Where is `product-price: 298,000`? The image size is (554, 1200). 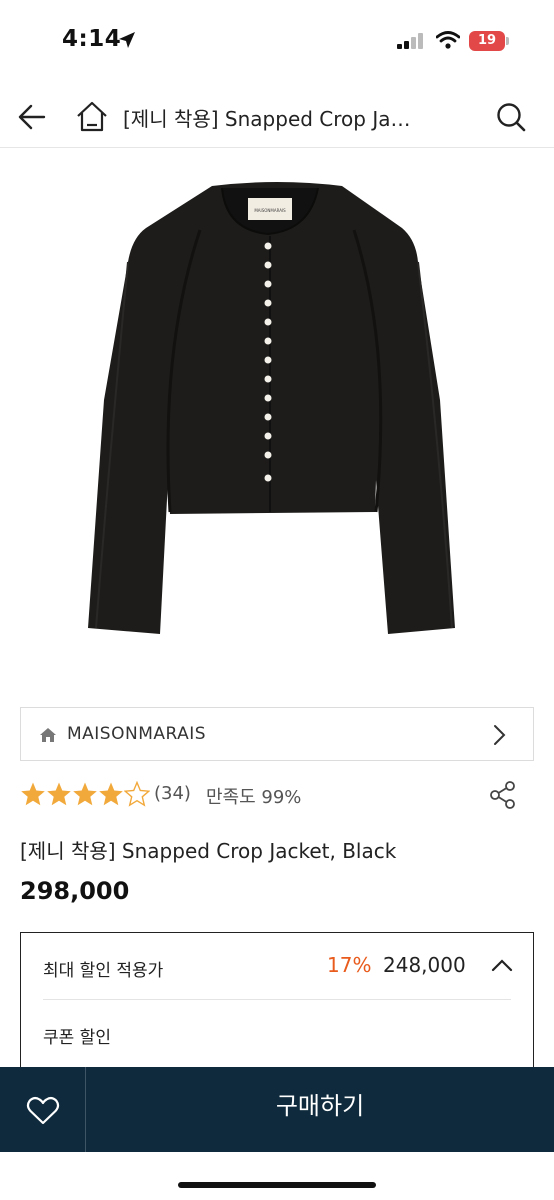 product-price: 298,000 is located at coordinates (75, 891).